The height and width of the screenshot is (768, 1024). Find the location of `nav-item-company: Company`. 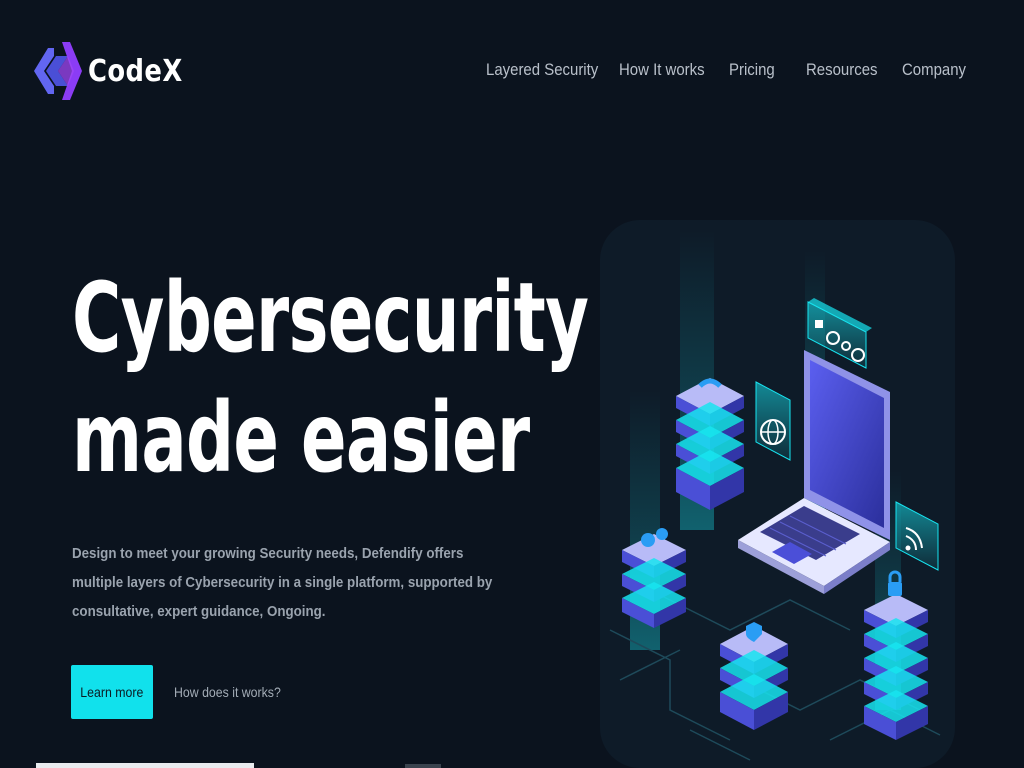

nav-item-company: Company is located at coordinates (934, 70).